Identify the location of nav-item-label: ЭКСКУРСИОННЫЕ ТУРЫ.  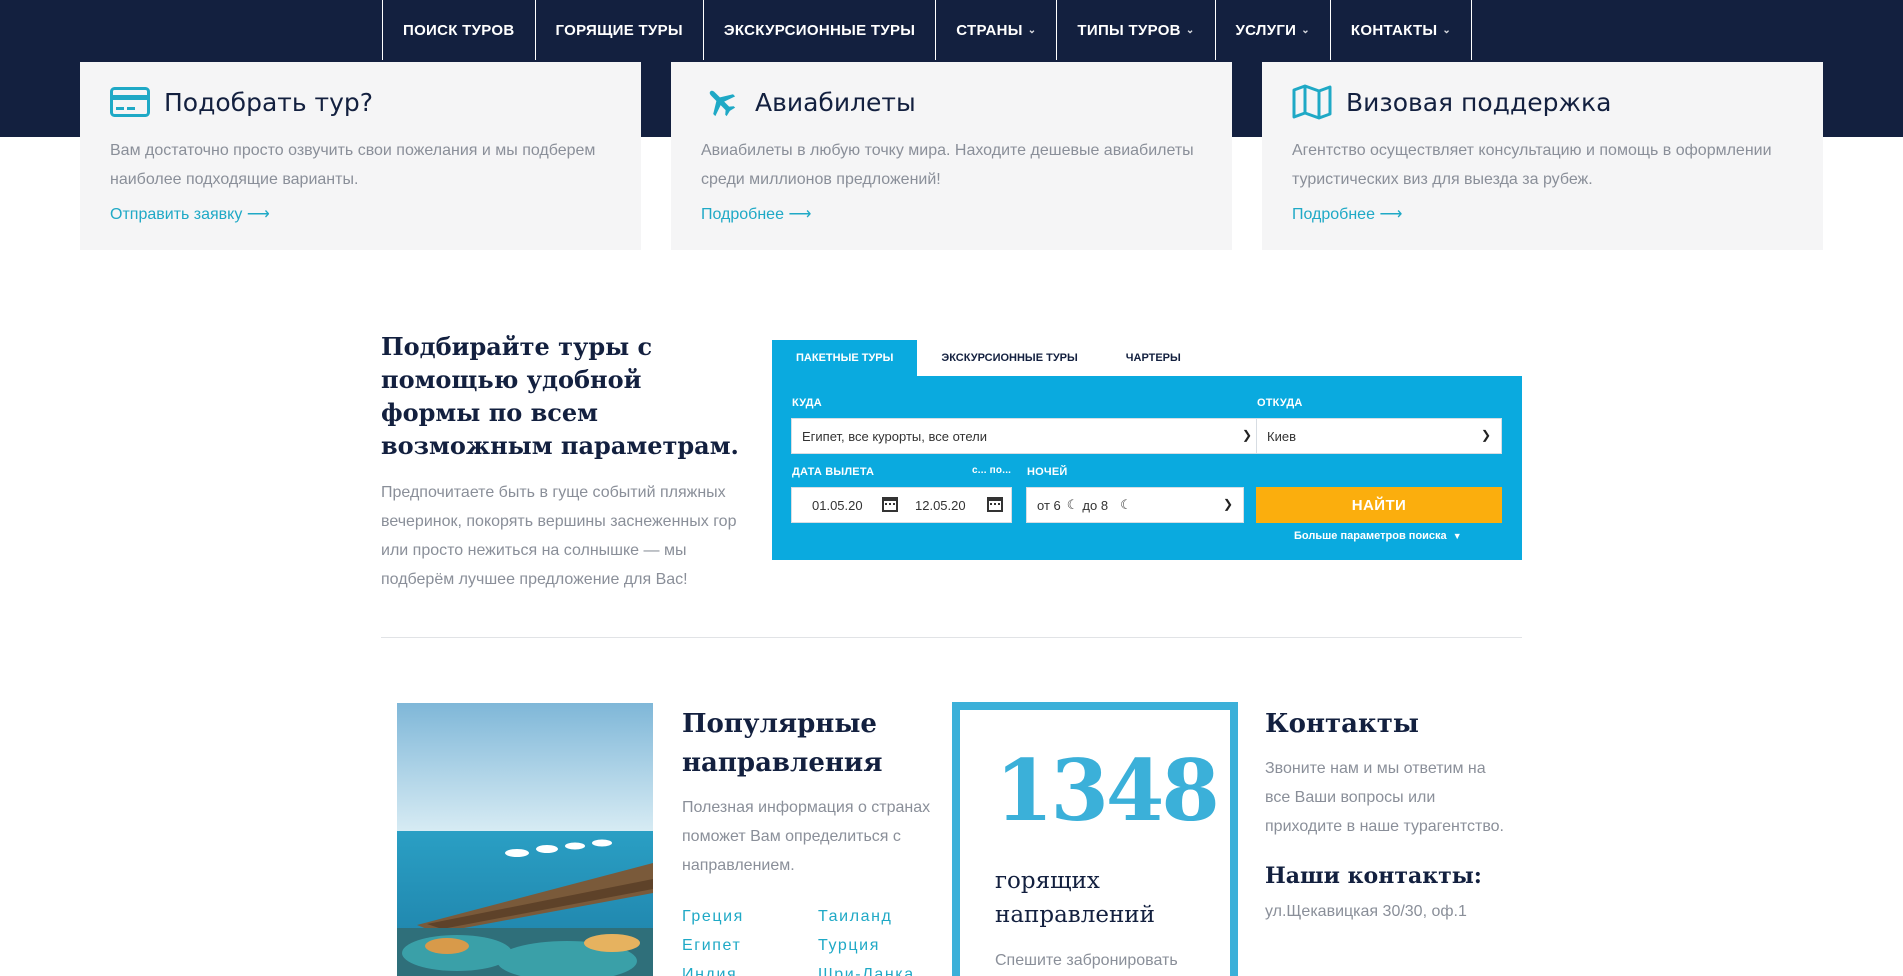
(819, 30).